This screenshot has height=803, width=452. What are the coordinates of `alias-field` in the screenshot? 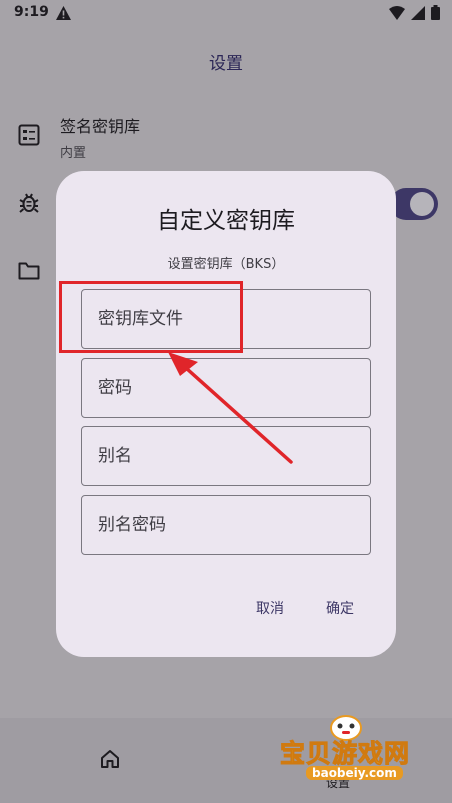 It's located at (226, 456).